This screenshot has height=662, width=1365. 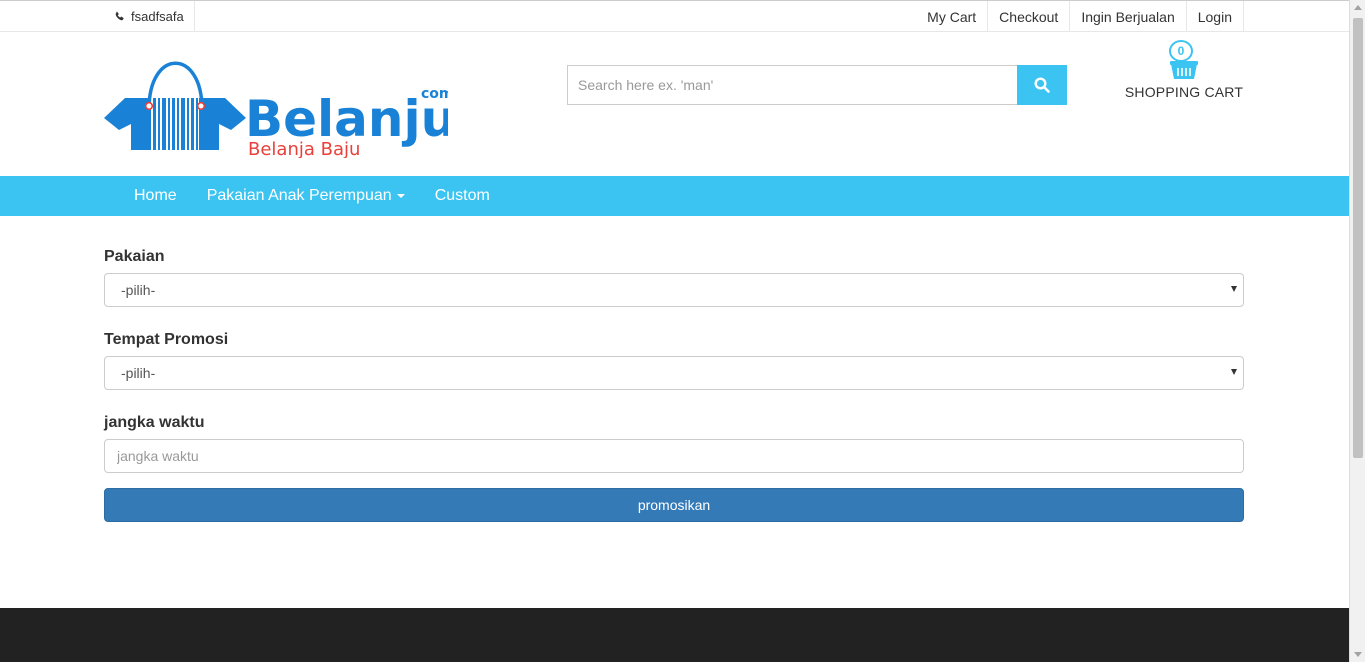 I want to click on scroll-up-arrow-icon, so click(x=1358, y=7).